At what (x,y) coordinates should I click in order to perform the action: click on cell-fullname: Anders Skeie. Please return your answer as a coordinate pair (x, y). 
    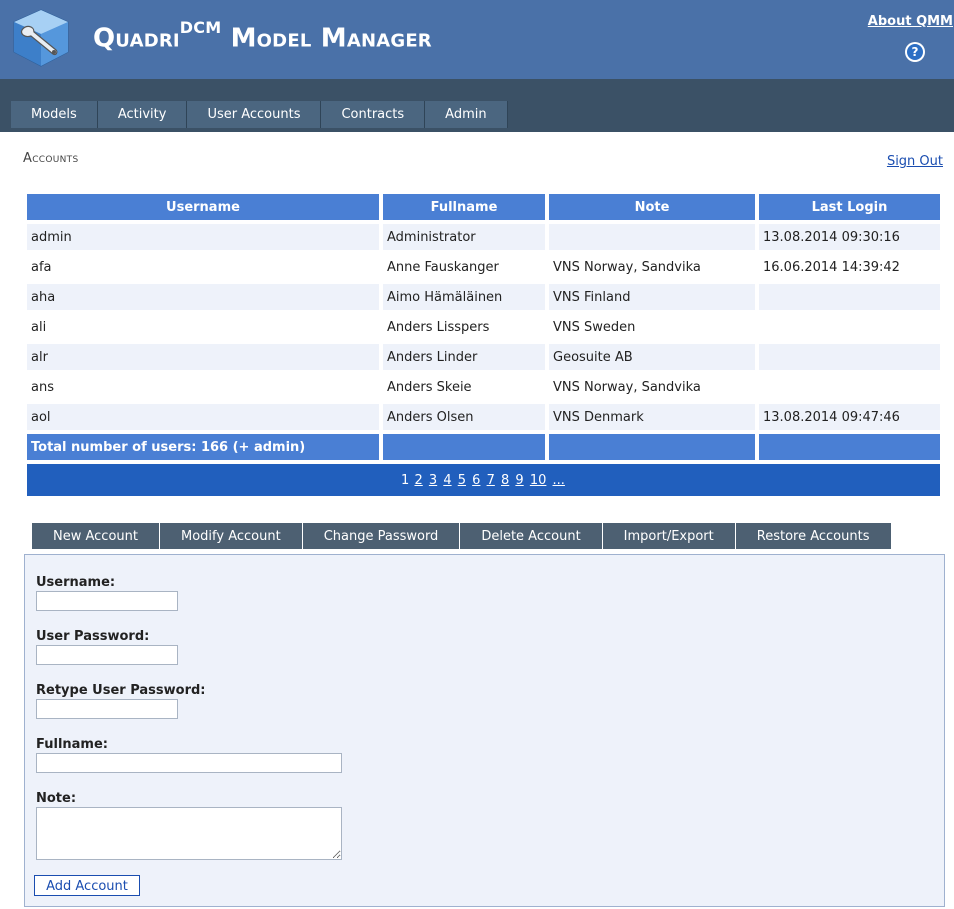
    Looking at the image, I should click on (464, 387).